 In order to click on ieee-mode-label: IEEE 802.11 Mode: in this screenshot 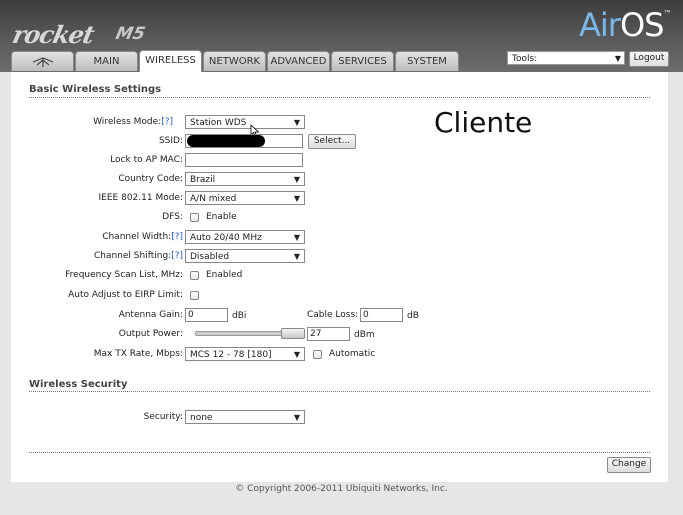, I will do `click(140, 198)`.